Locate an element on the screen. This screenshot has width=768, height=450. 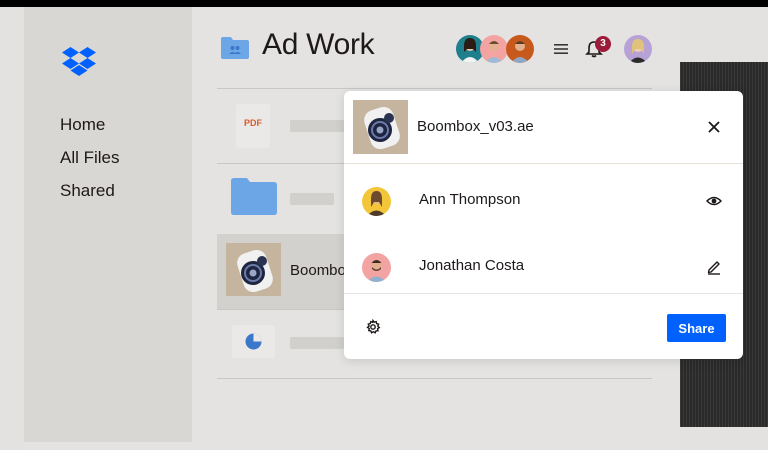
menu-icon is located at coordinates (561, 49).